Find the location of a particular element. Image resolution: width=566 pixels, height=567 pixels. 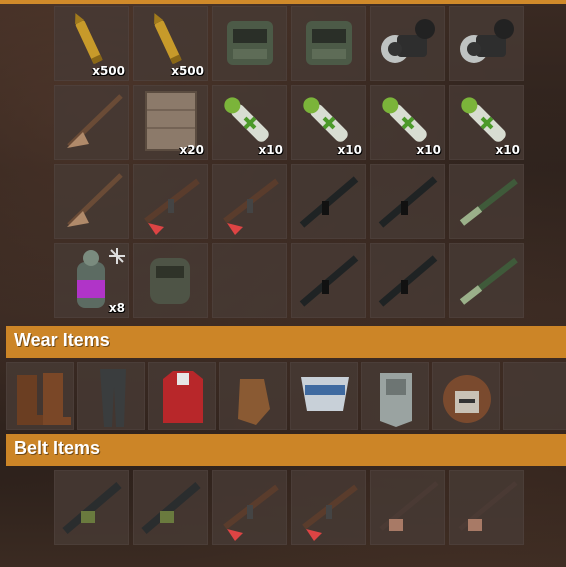

hoodie-icon is located at coordinates (183, 397).